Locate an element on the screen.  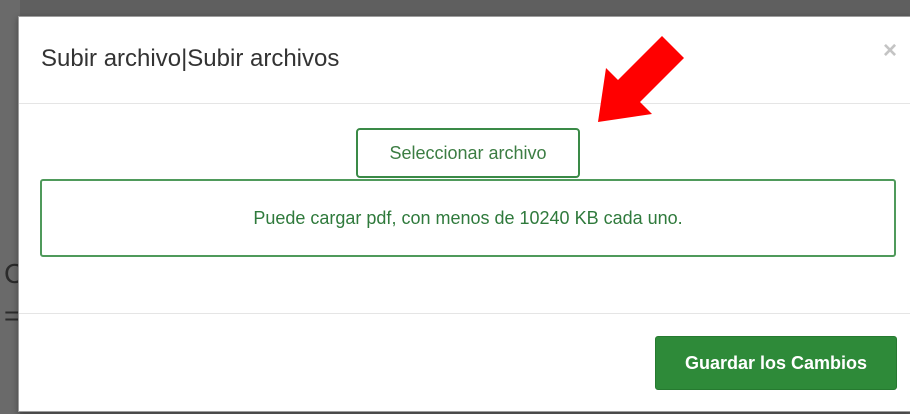
modal-title: Subir archivo|Subir archivos is located at coordinates (190, 58).